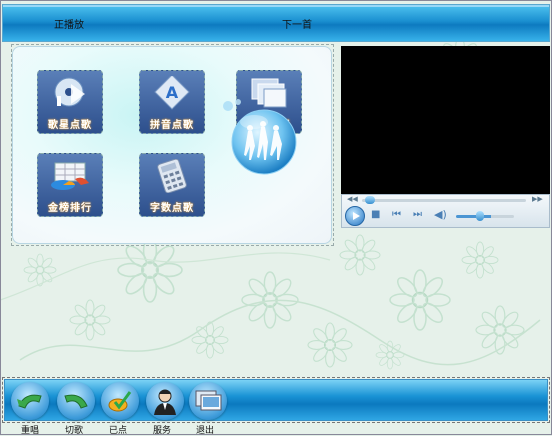 The height and width of the screenshot is (436, 552). I want to click on seek-bar, so click(444, 200).